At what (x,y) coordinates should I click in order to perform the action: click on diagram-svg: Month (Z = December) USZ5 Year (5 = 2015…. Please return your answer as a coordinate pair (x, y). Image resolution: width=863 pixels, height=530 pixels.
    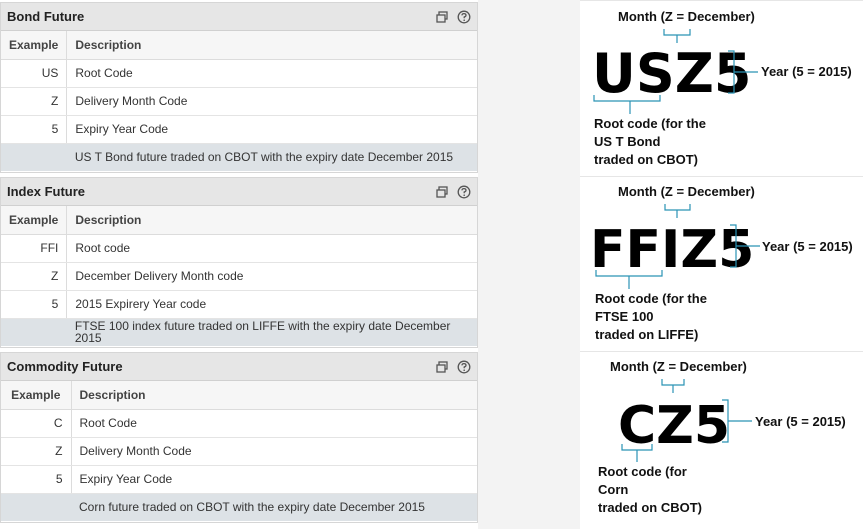
    Looking at the image, I should click on (722, 88).